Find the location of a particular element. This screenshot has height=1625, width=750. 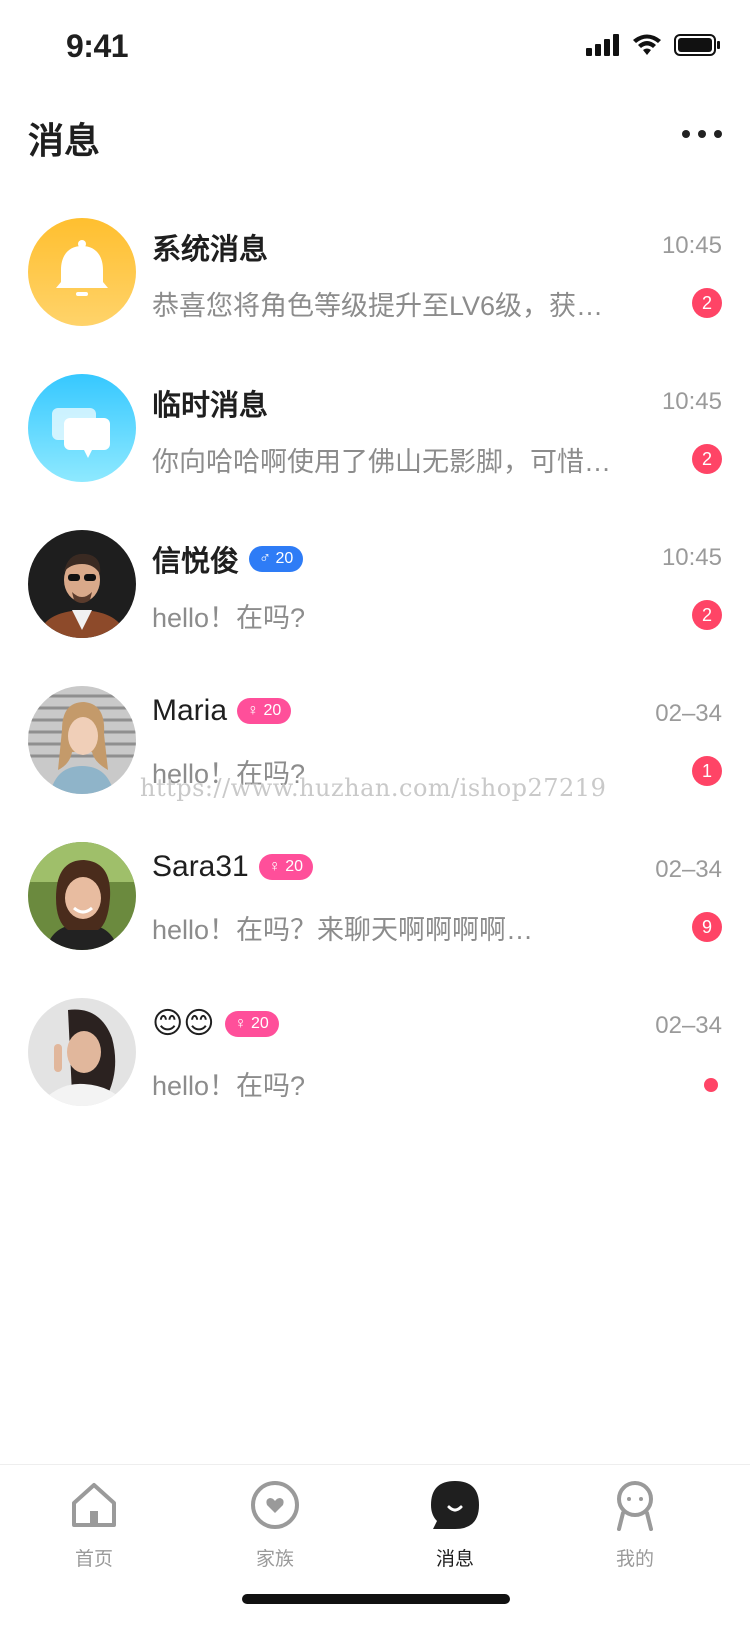

temp-avatar is located at coordinates (82, 428).